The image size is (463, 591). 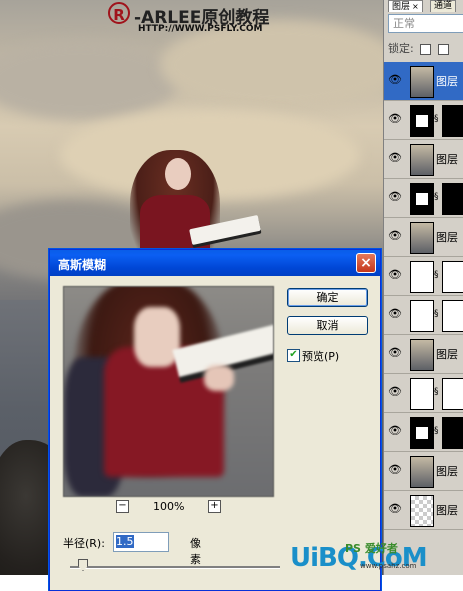 I want to click on cancel-button: 取消, so click(x=327, y=325).